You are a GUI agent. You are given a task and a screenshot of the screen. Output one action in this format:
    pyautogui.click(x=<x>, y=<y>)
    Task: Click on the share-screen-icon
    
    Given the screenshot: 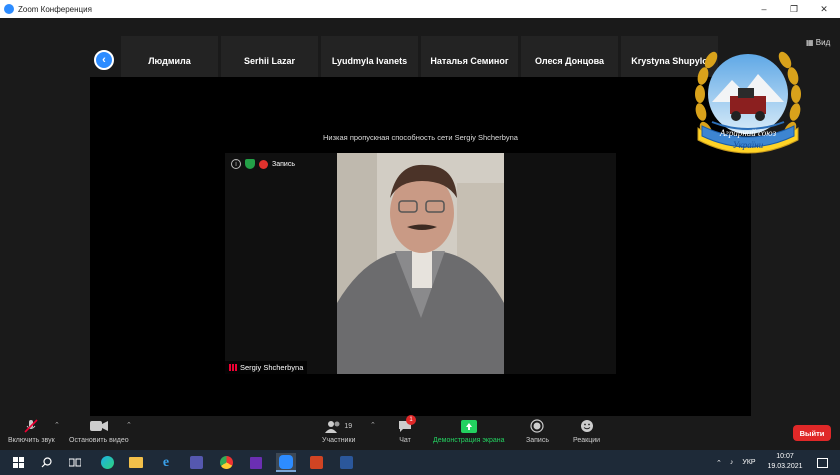 What is the action you would take?
    pyautogui.click(x=468, y=426)
    